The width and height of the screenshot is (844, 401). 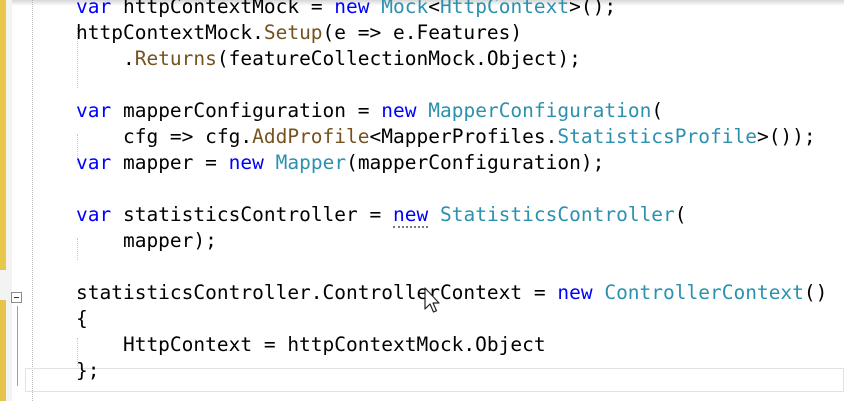 I want to click on code-token: statisticsController.ControllerContext =, so click(x=317, y=292).